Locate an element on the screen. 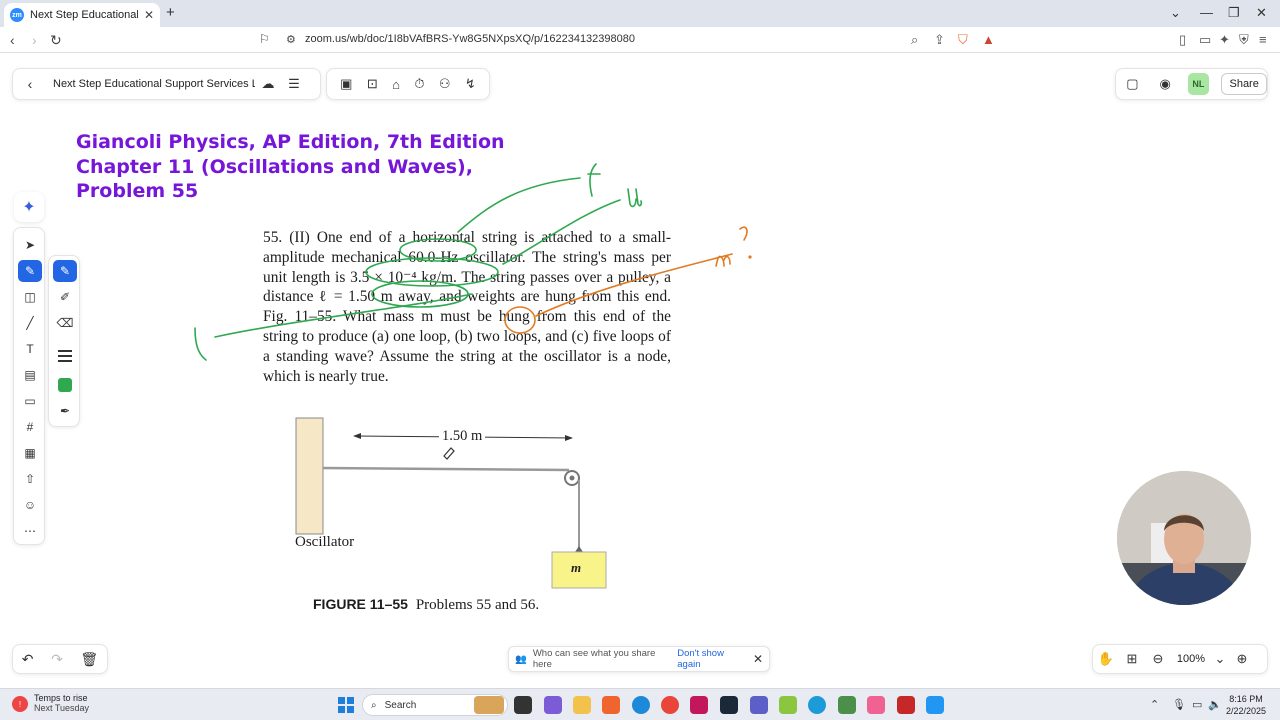 The image size is (1280, 720). wallet-icon: ▭ is located at coordinates (1205, 40).